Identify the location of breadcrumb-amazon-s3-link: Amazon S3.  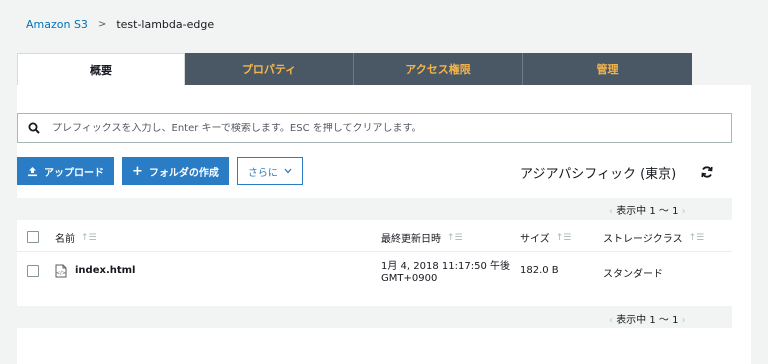
(57, 24).